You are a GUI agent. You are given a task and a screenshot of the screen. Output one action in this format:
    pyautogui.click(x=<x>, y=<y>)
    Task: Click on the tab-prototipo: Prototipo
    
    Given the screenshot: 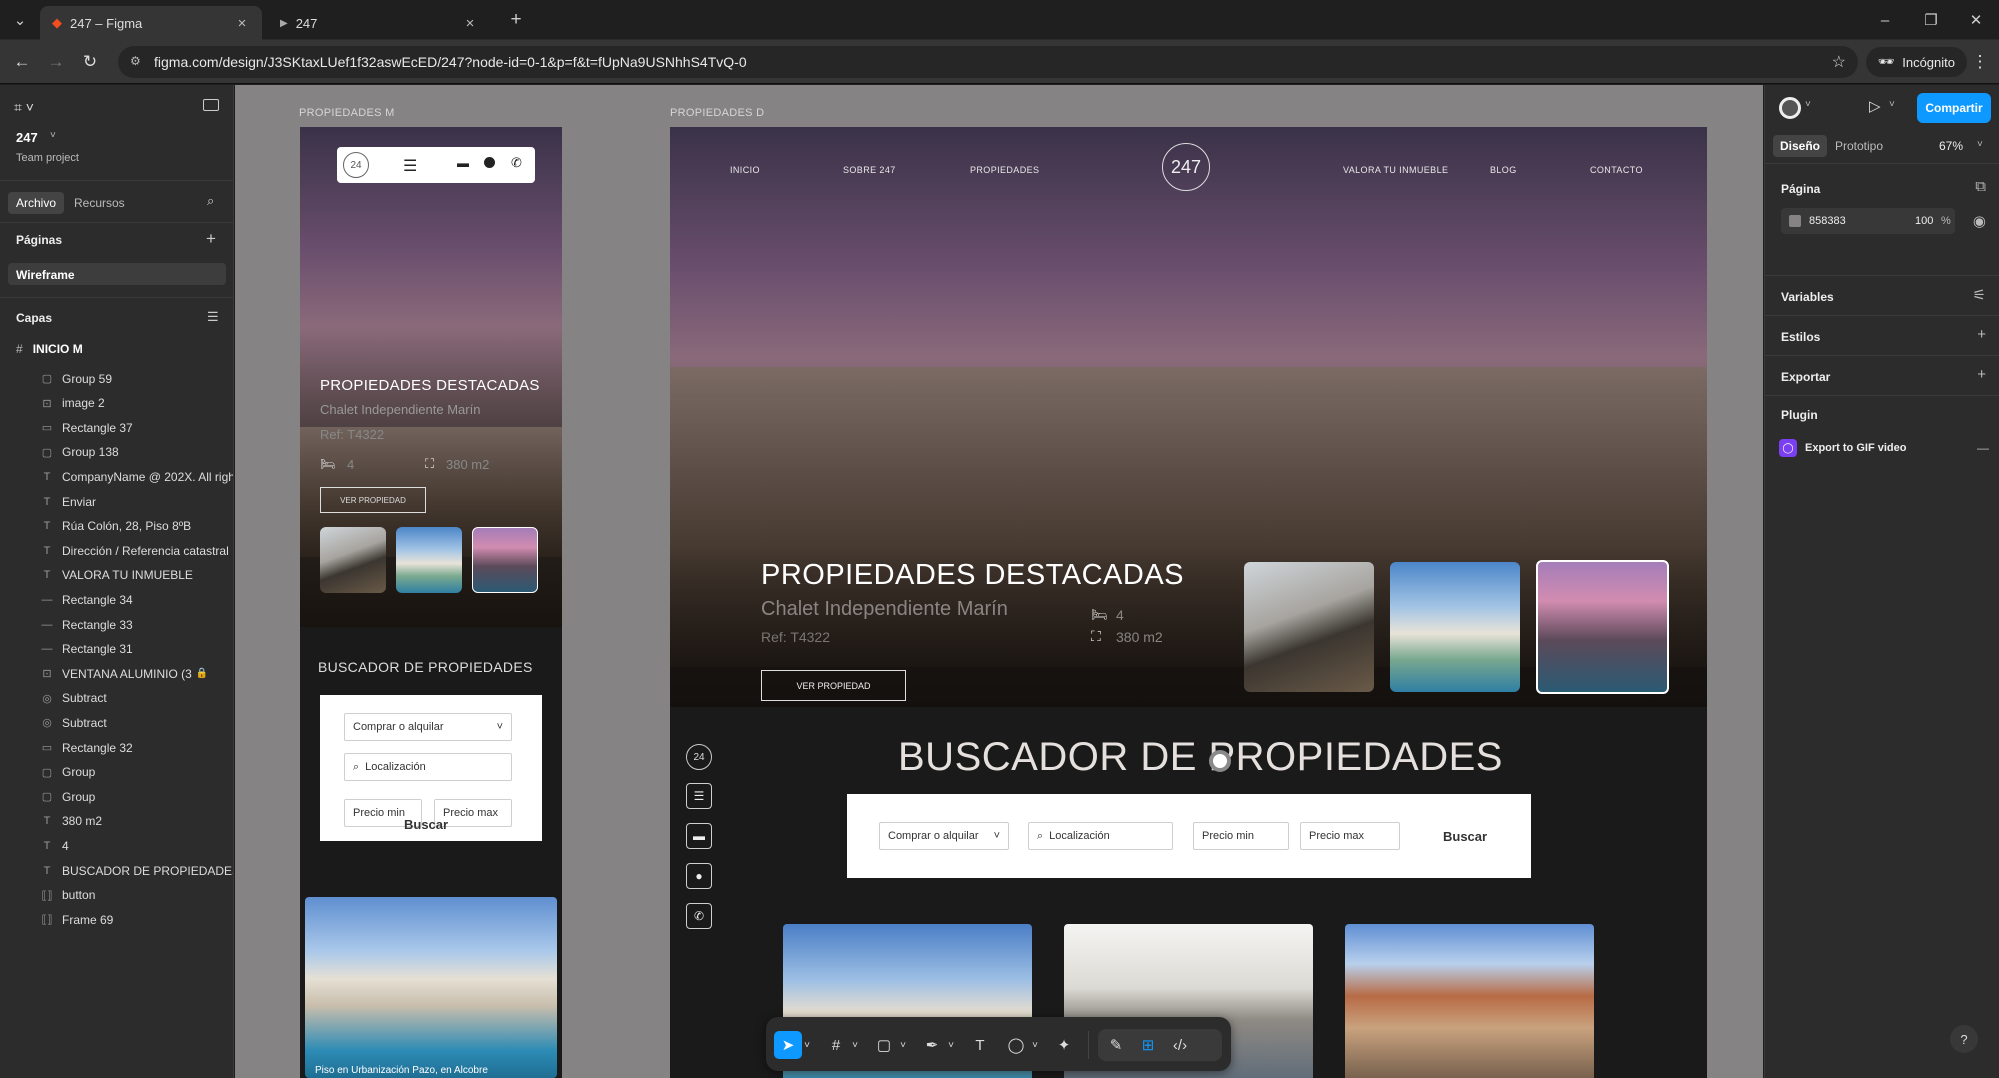 What is the action you would take?
    pyautogui.click(x=1859, y=146)
    